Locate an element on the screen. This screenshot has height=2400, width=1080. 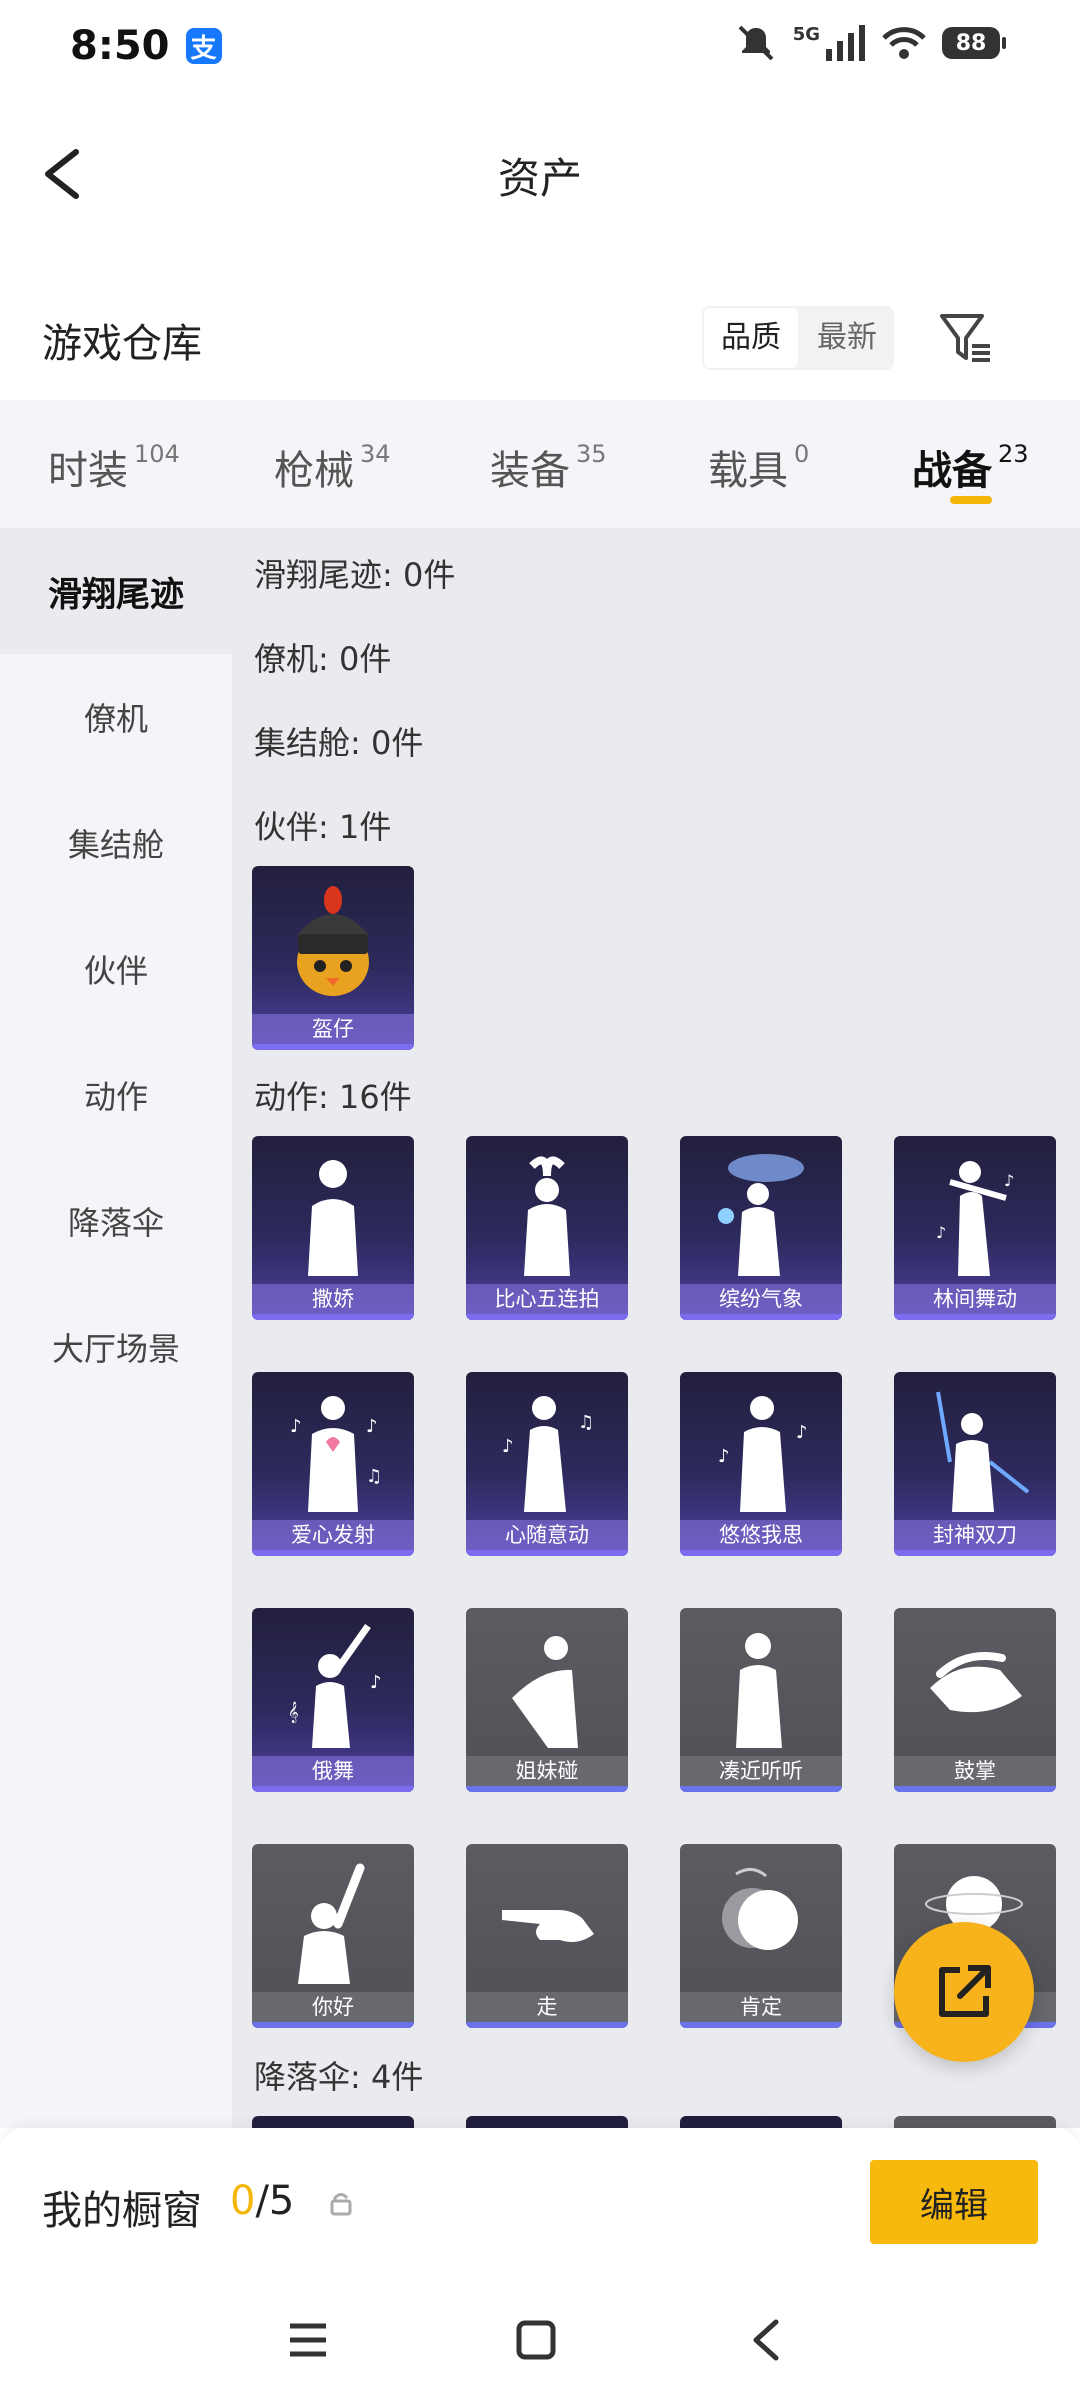
heart-pose-icon is located at coordinates (547, 1211).